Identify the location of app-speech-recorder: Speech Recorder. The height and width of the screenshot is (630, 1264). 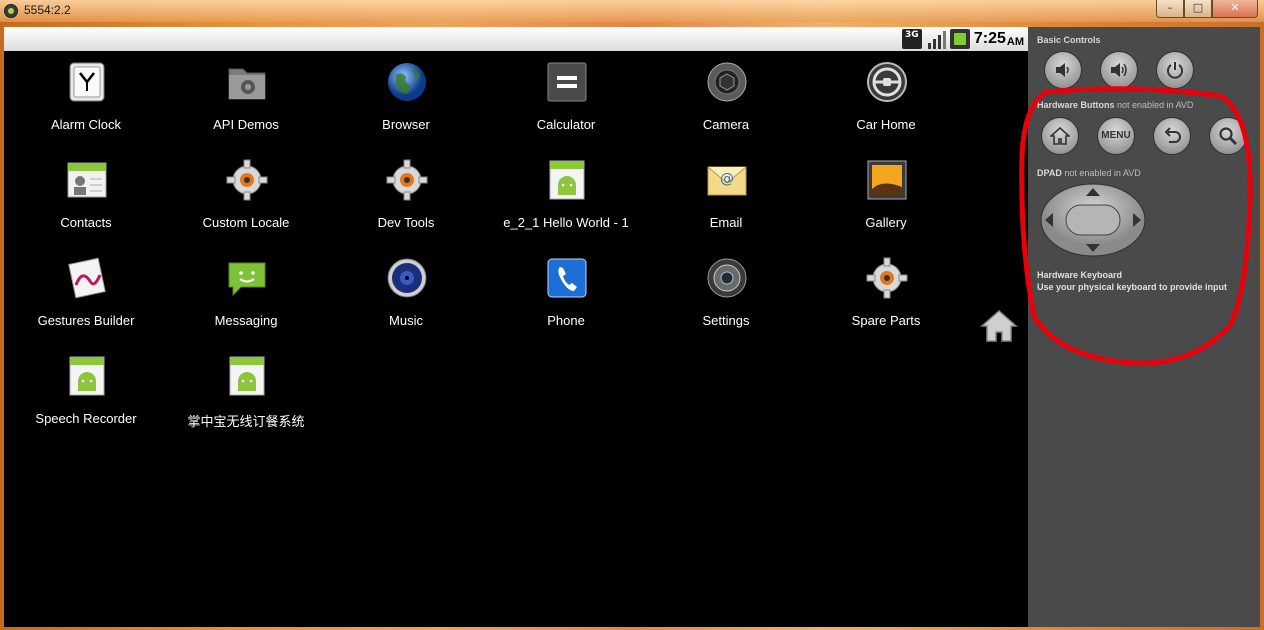
(86, 400).